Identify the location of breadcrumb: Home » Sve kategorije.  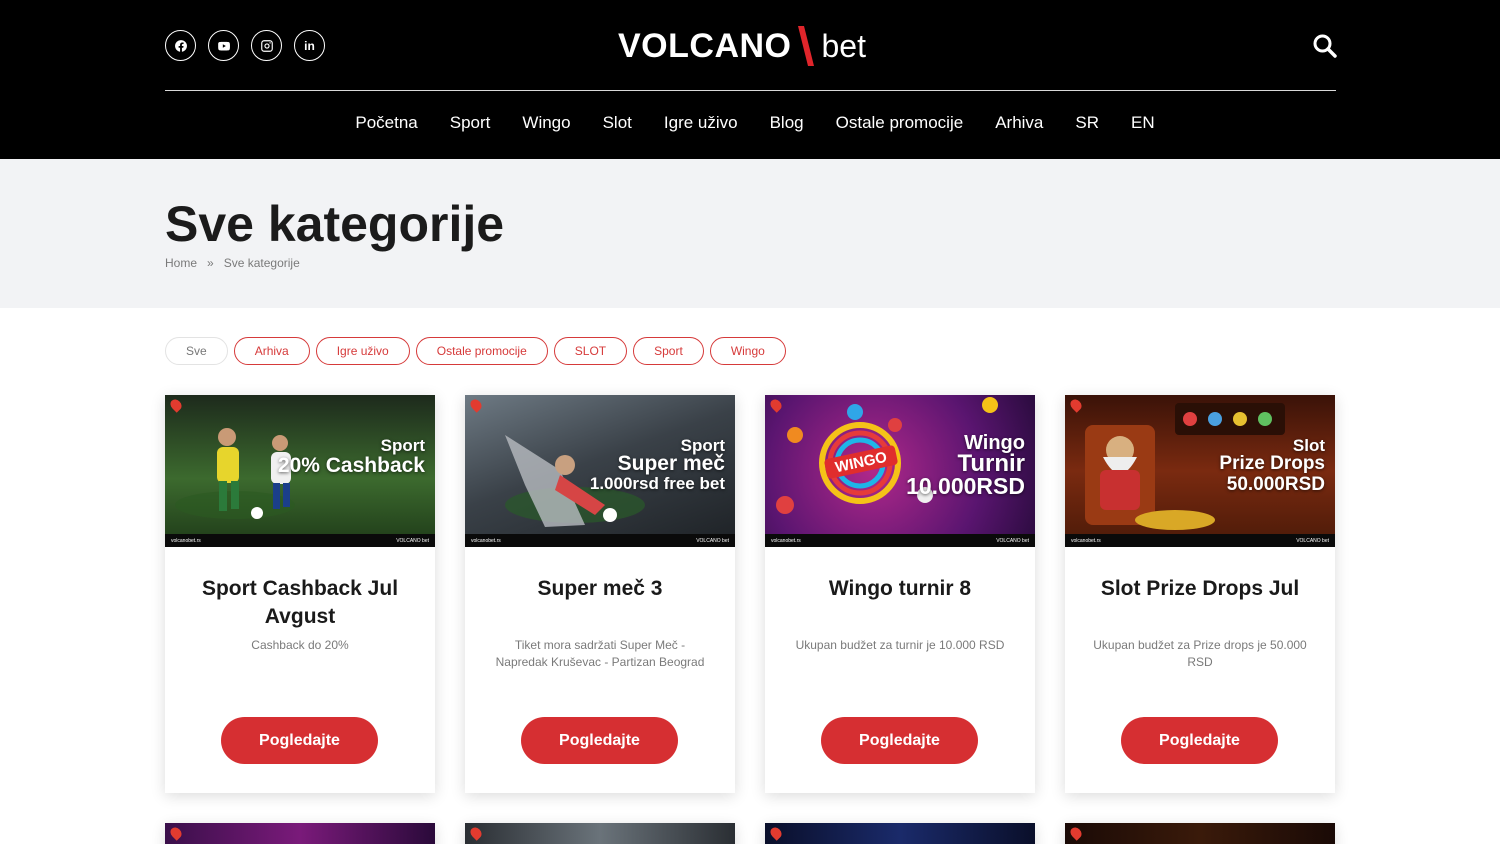
(232, 263).